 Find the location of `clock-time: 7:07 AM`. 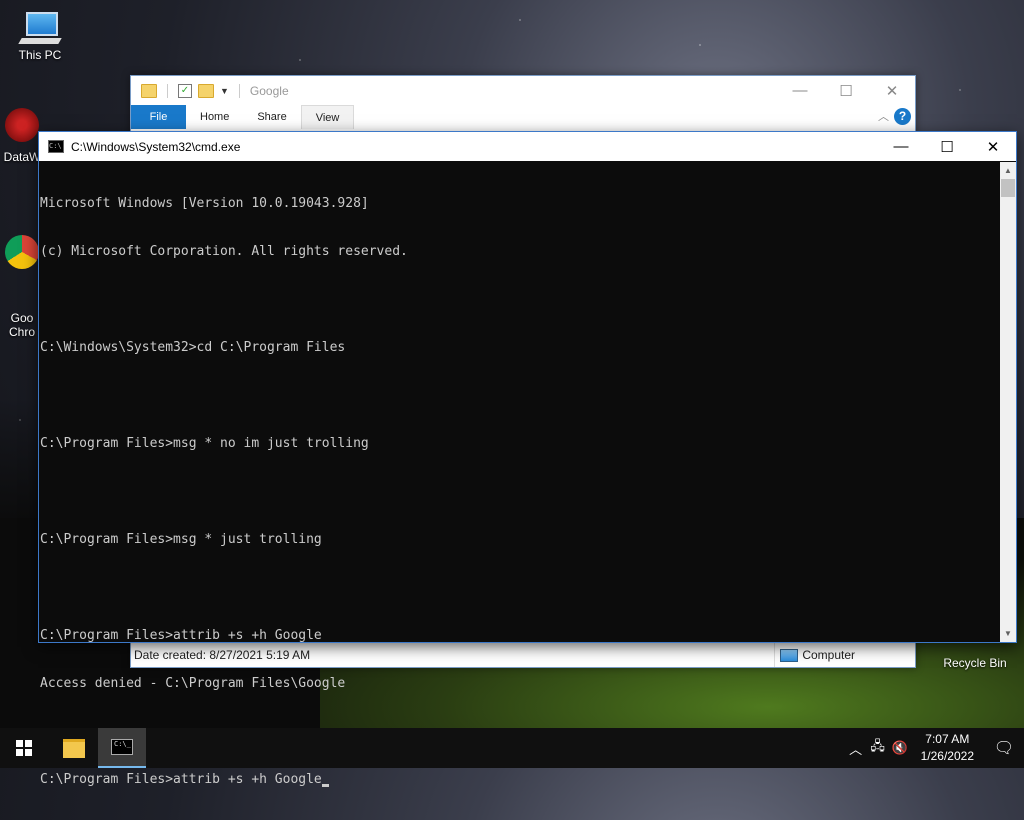

clock-time: 7:07 AM is located at coordinates (947, 739).